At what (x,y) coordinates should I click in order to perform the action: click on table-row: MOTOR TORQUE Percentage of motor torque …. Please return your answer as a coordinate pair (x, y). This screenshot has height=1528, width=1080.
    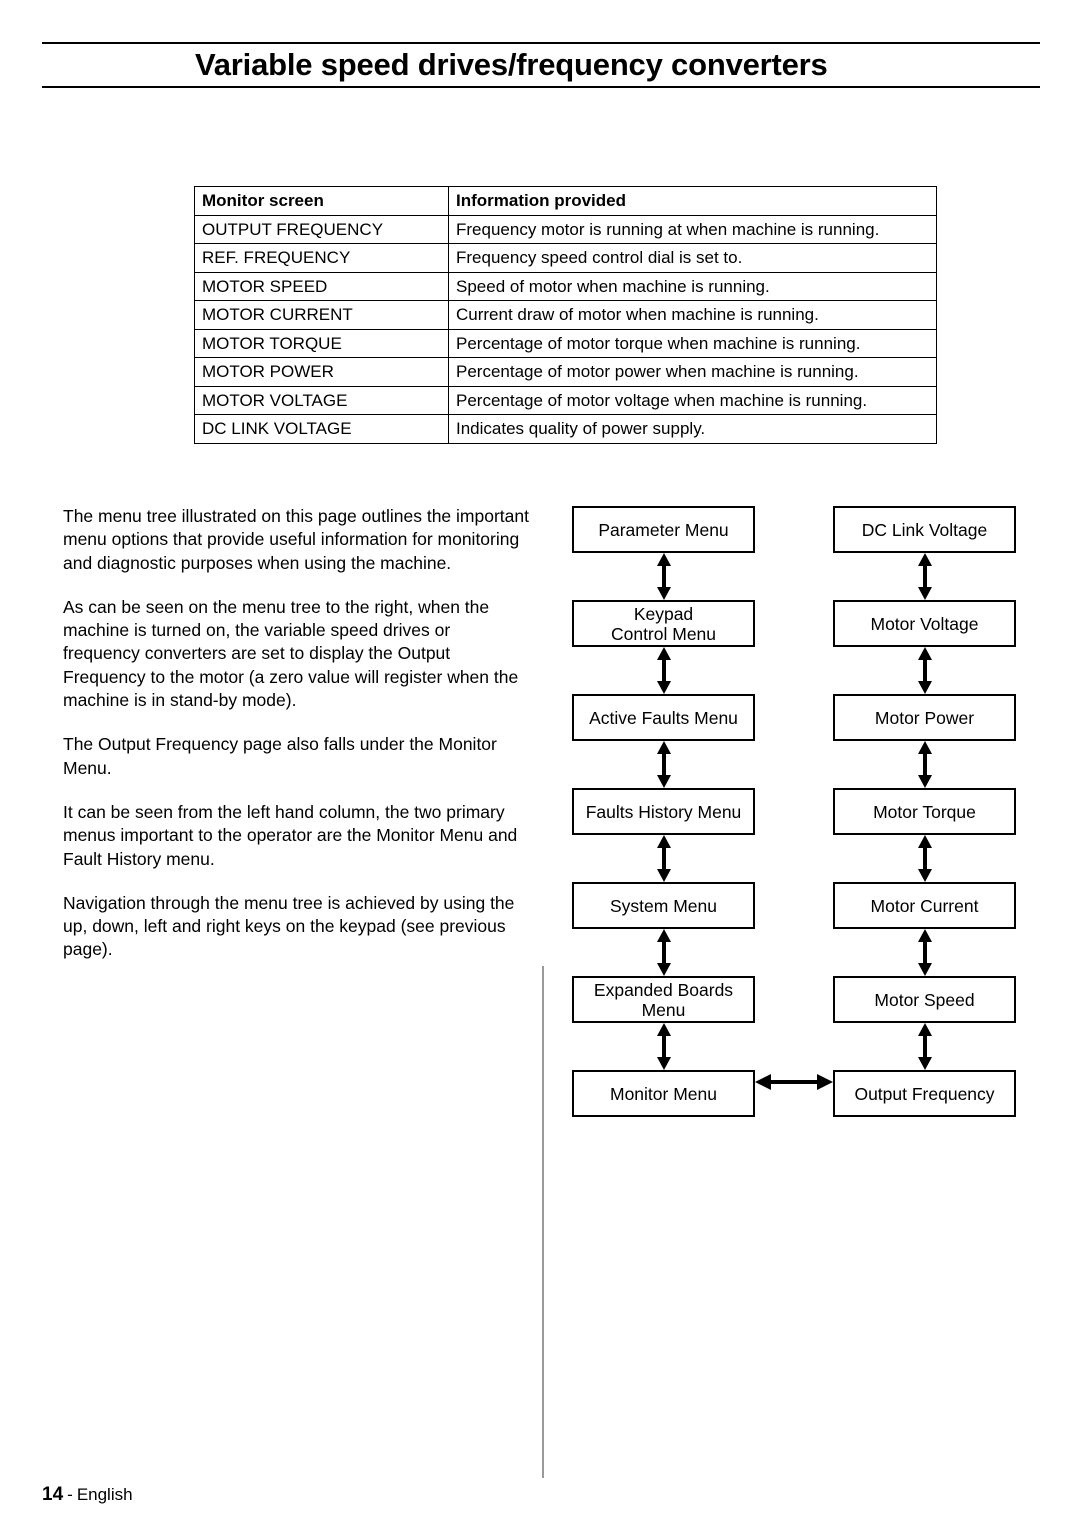
    Looking at the image, I should click on (565, 343).